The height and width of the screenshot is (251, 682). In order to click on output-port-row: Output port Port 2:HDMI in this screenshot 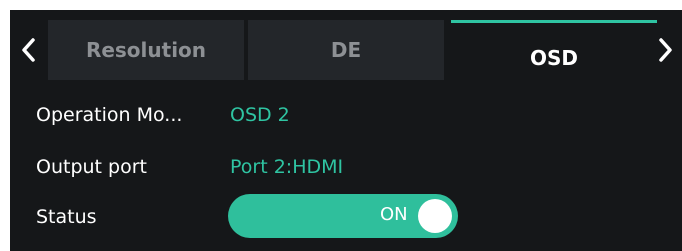, I will do `click(346, 168)`.